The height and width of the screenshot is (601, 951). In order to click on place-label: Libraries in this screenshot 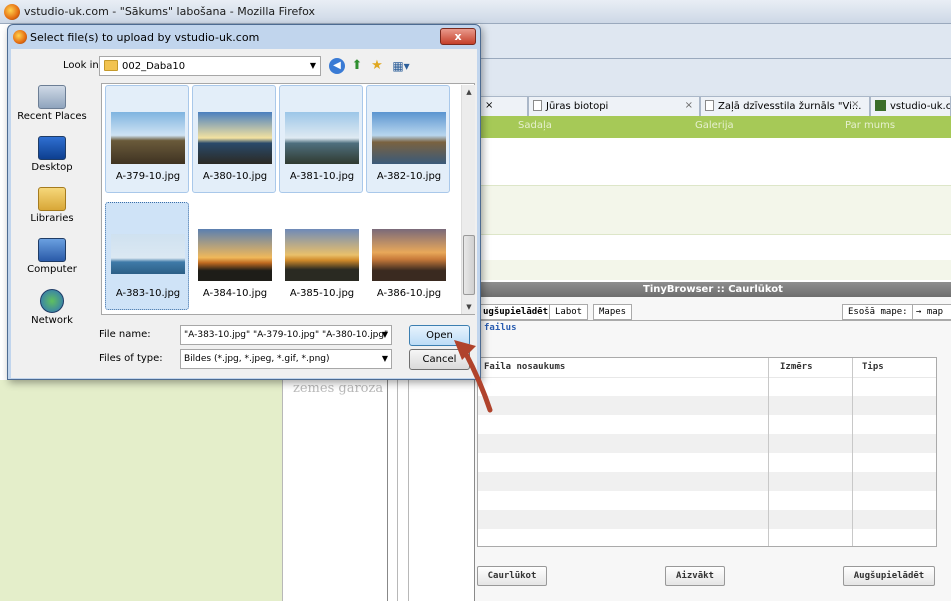, I will do `click(52, 218)`.